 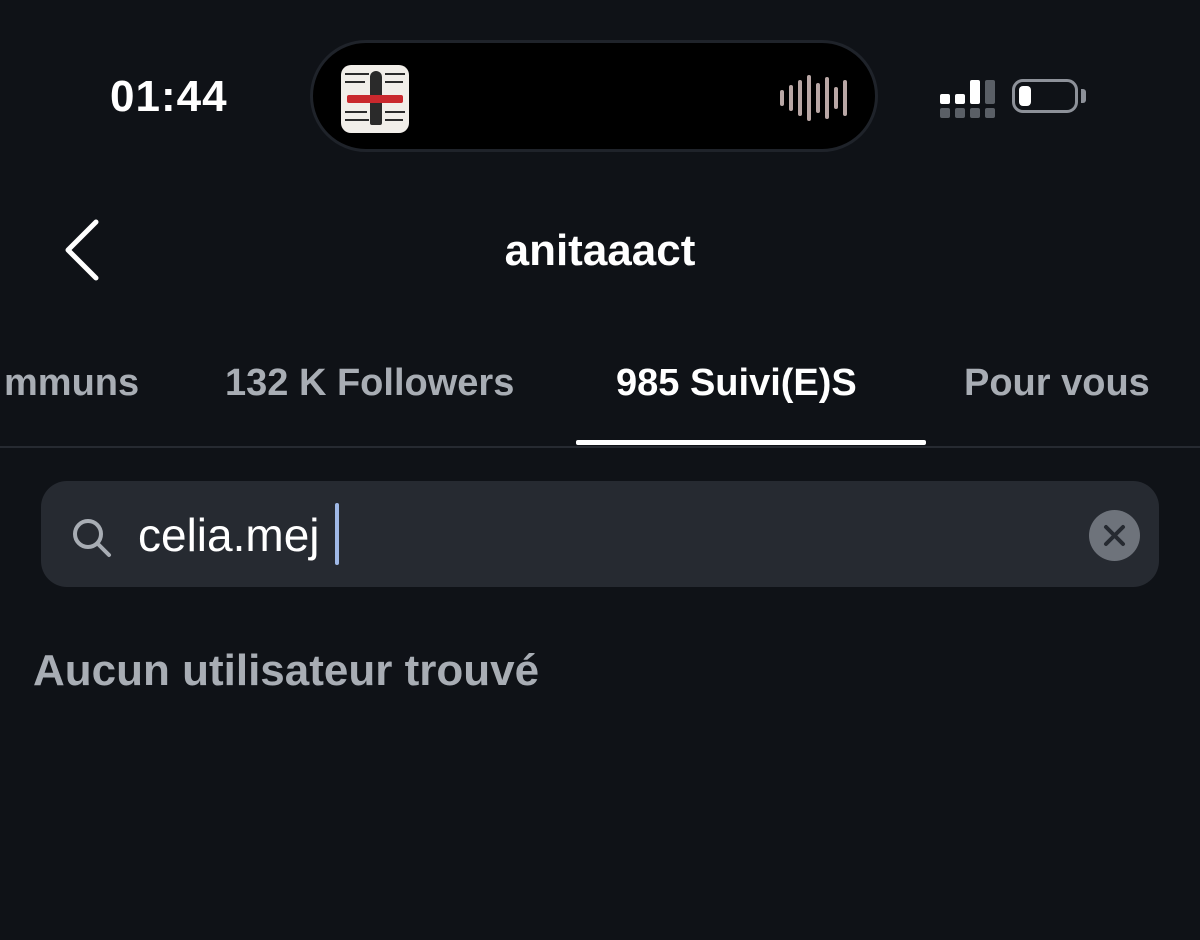 I want to click on battery-icon, so click(x=1045, y=96).